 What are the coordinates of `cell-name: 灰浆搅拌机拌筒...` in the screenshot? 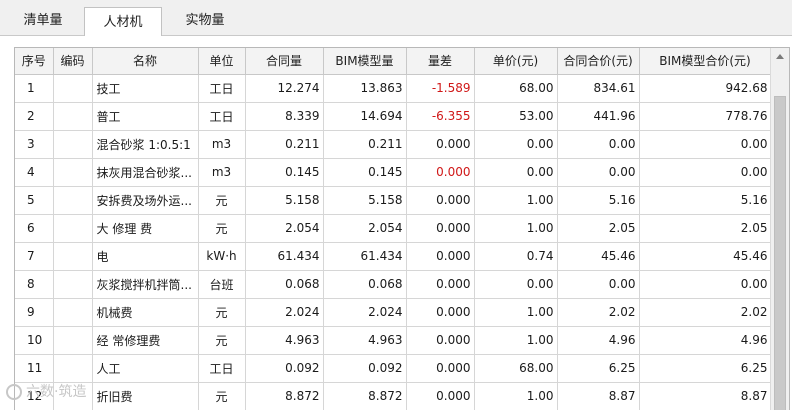 It's located at (145, 284).